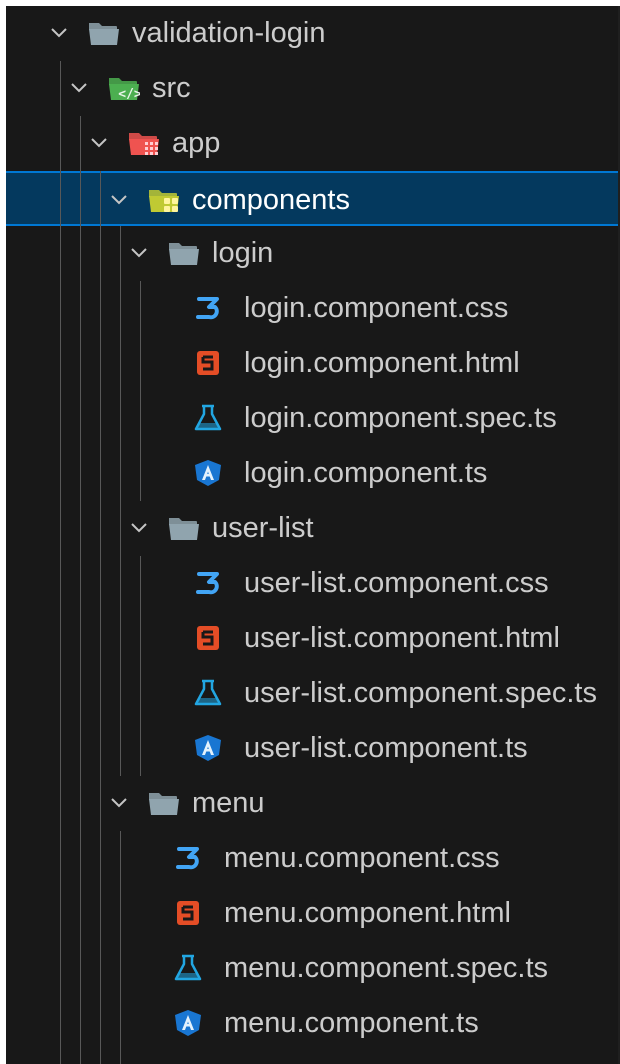  I want to click on folder-components-icon, so click(164, 200).